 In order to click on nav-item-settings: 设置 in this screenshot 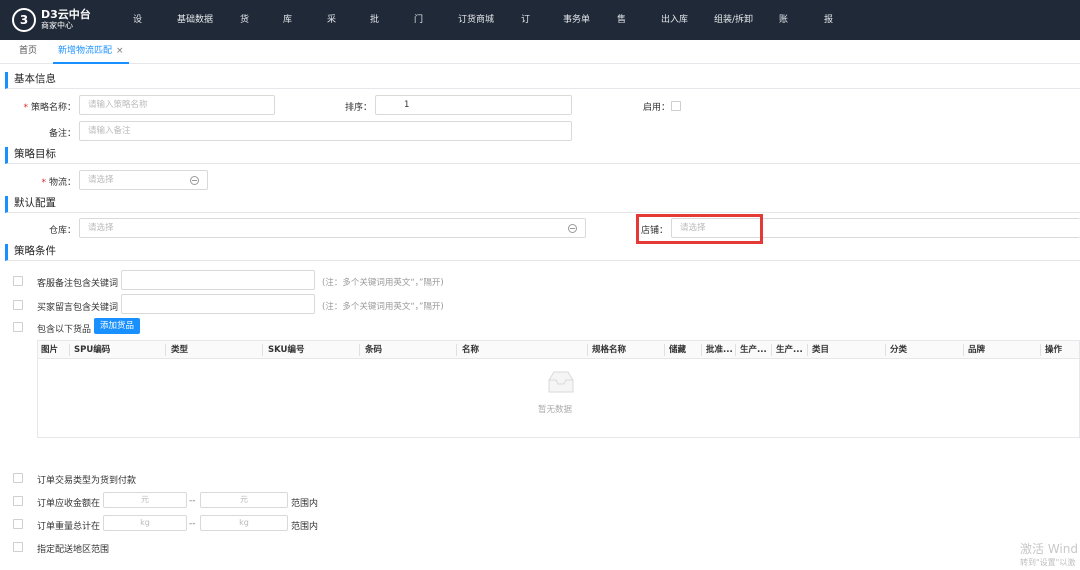, I will do `click(137, 32)`.